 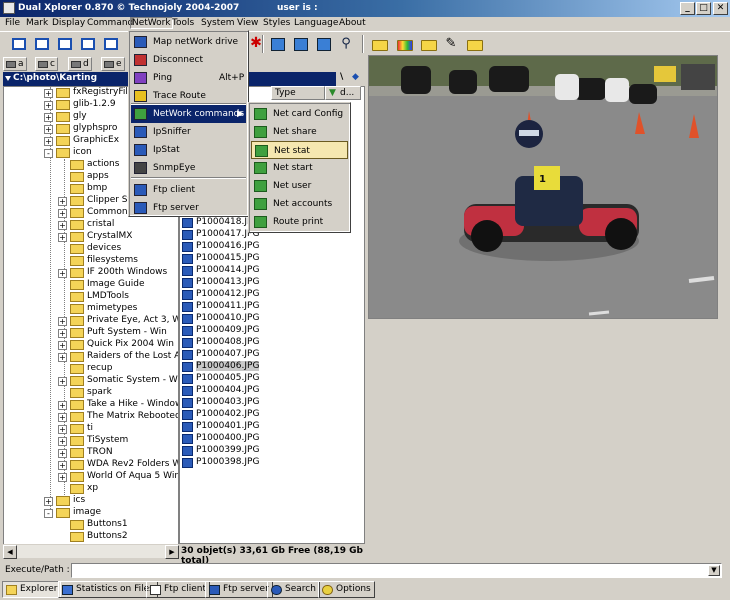 What do you see at coordinates (91, 333) in the screenshot?
I see `tree-item: + Puft System - Win` at bounding box center [91, 333].